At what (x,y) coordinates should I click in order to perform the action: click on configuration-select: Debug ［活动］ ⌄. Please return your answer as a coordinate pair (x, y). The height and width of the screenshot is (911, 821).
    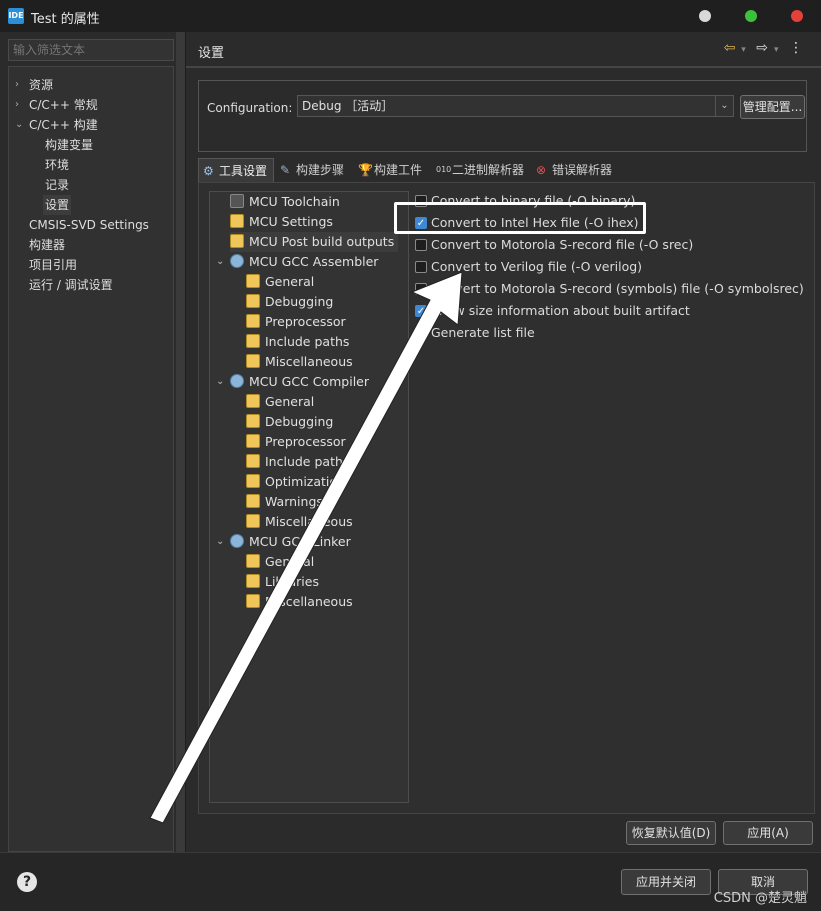
    Looking at the image, I should click on (515, 106).